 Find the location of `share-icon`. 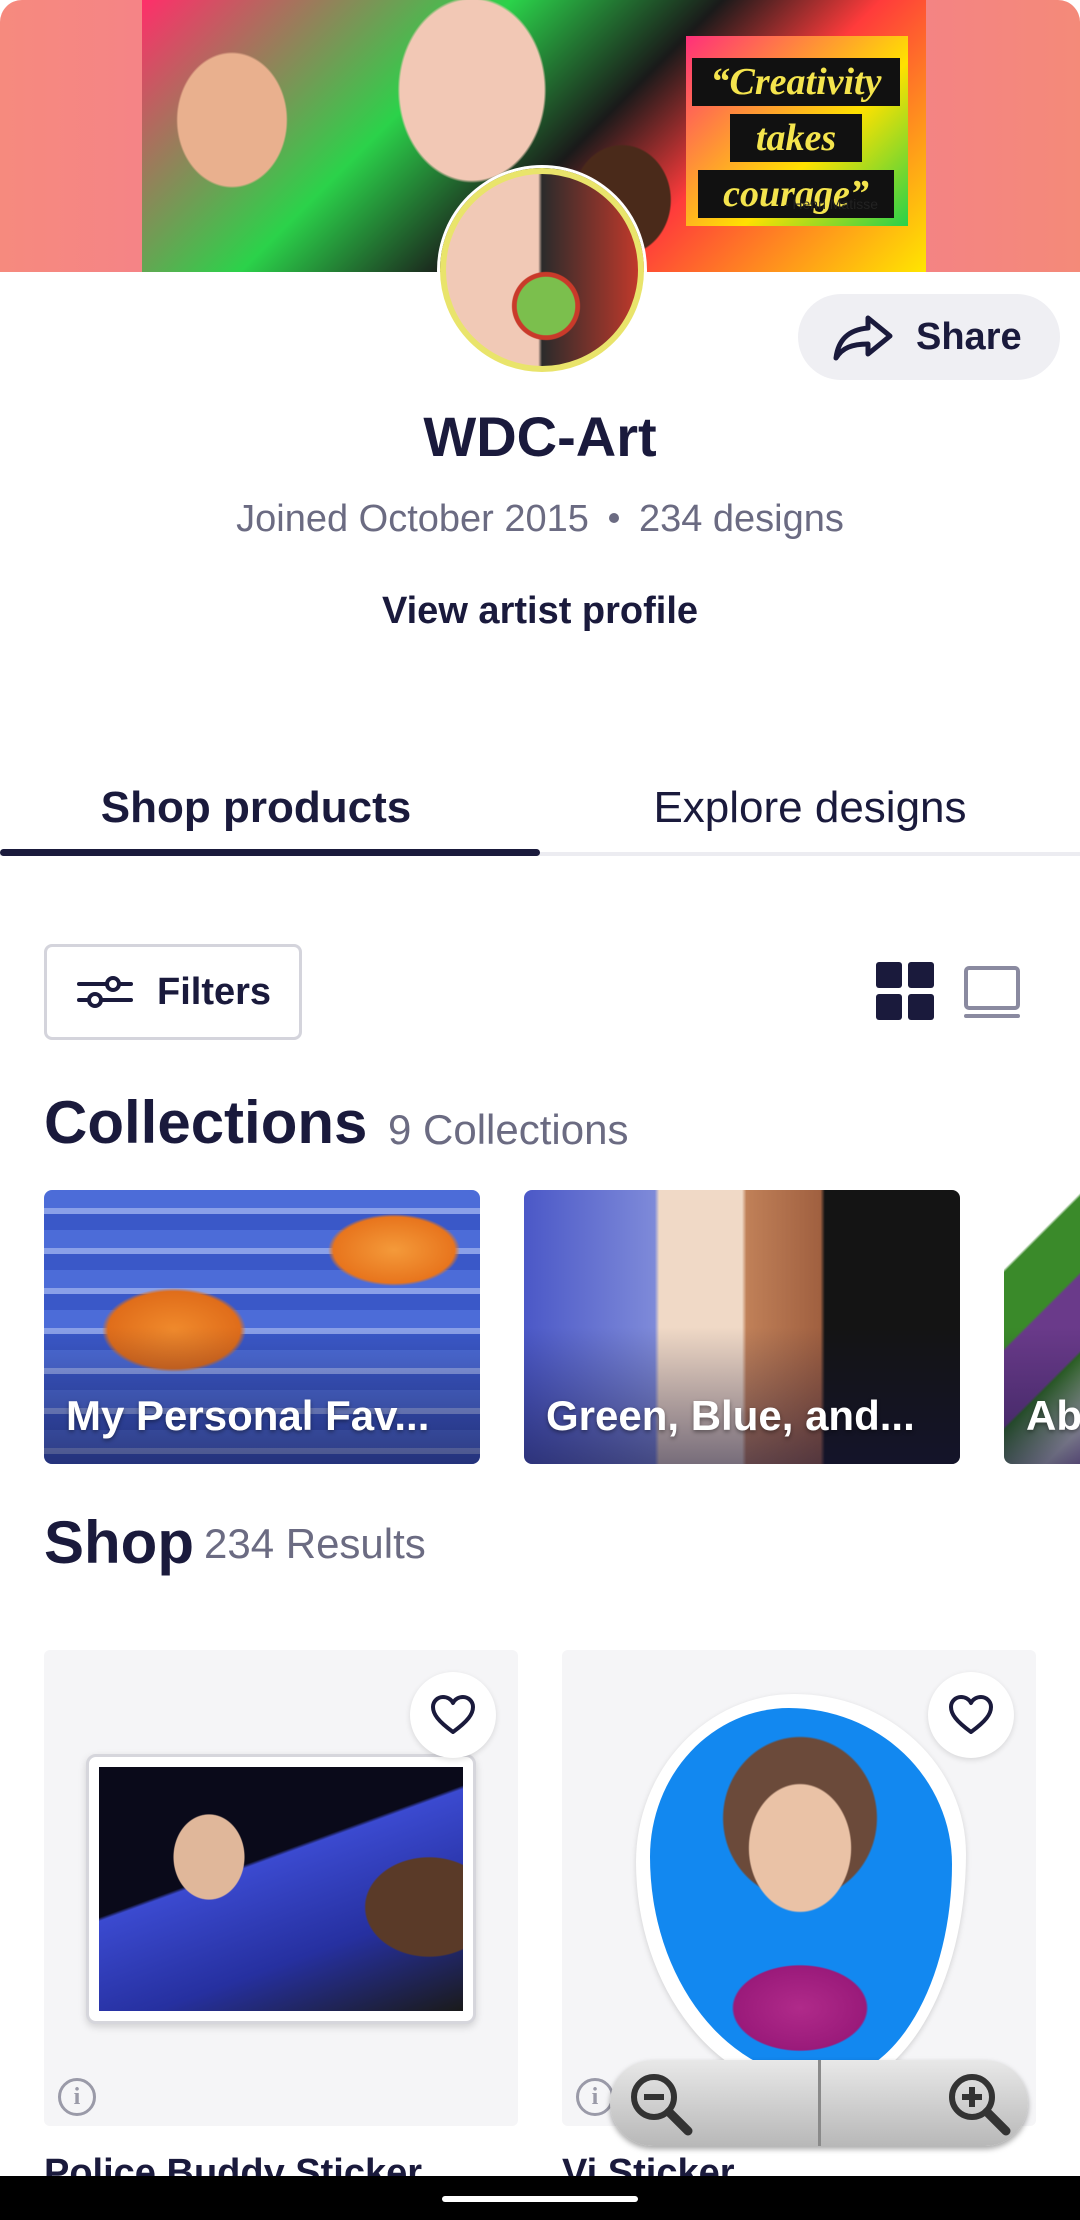

share-icon is located at coordinates (863, 338).